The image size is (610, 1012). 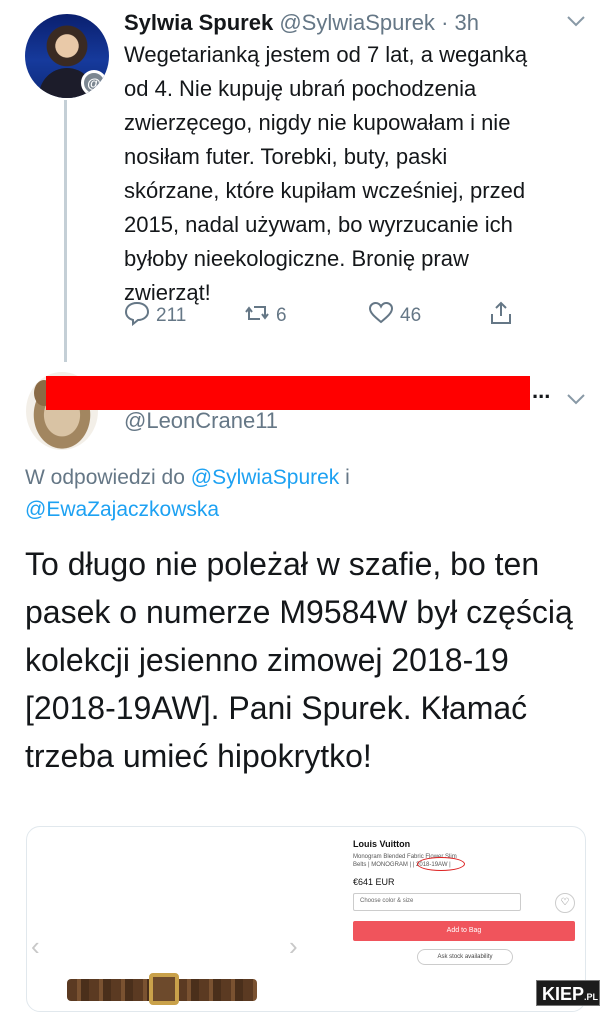 What do you see at coordinates (382, 844) in the screenshot?
I see `product-brand: Louis Vuitton` at bounding box center [382, 844].